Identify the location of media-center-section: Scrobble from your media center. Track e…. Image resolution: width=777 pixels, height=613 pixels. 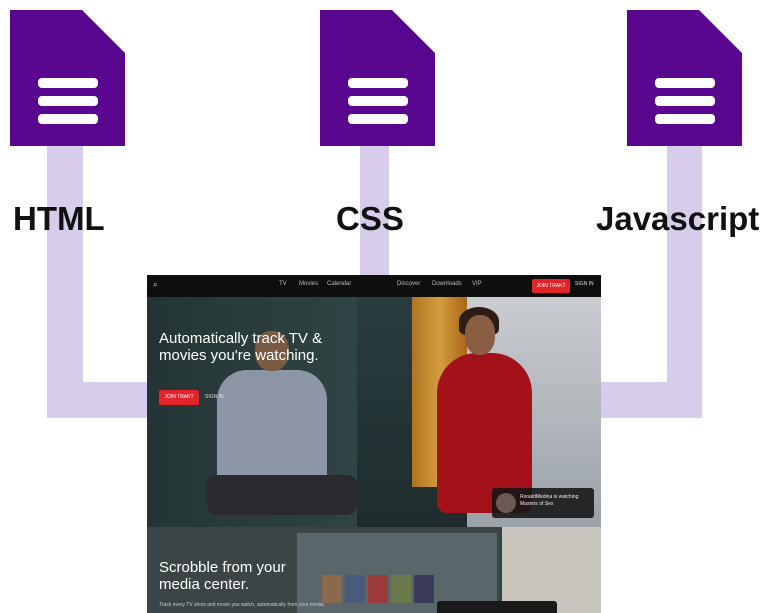
(374, 570).